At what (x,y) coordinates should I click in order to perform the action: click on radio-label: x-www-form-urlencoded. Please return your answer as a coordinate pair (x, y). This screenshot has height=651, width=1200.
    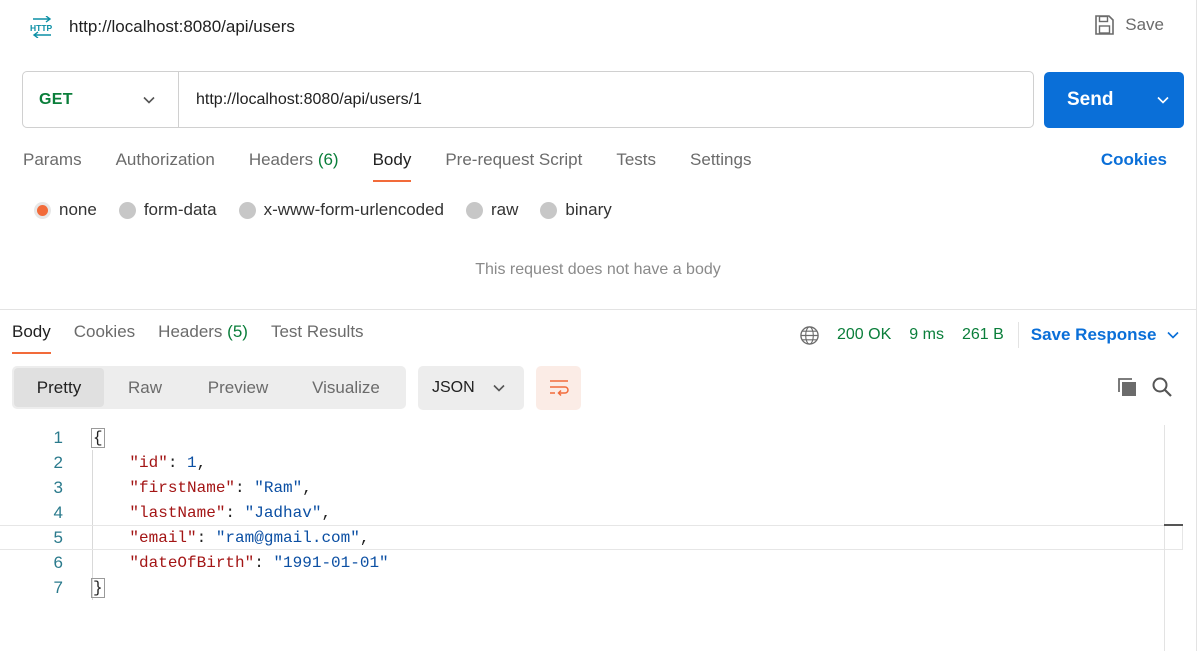
    Looking at the image, I should click on (354, 209).